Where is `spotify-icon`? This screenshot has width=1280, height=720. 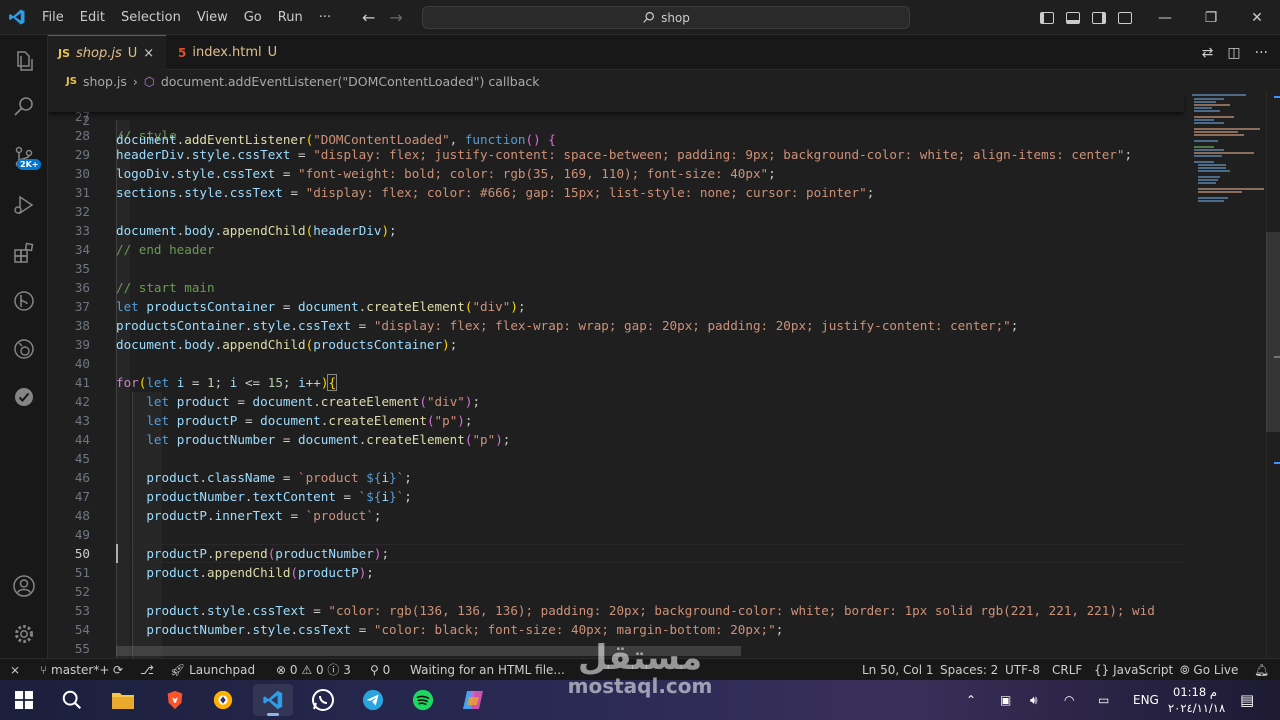 spotify-icon is located at coordinates (423, 700).